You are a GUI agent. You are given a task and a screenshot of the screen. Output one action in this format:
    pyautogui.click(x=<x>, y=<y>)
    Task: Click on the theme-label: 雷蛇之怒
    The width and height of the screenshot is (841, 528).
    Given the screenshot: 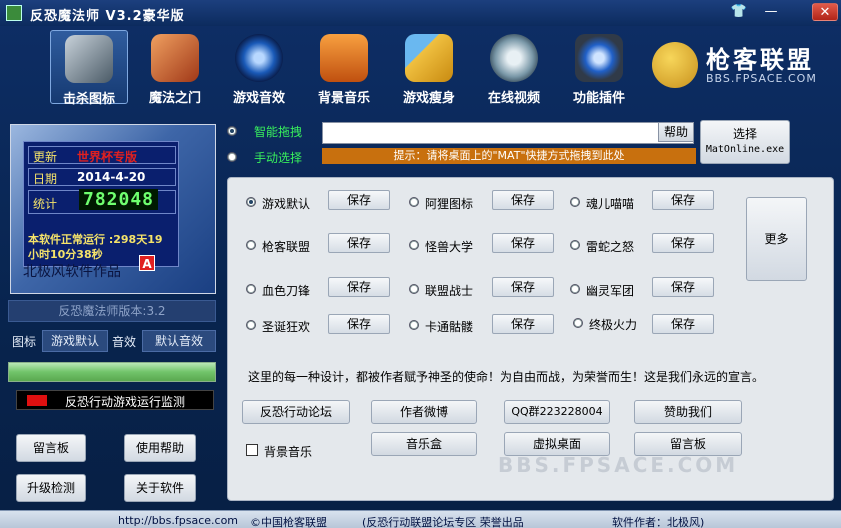 What is the action you would take?
    pyautogui.click(x=610, y=247)
    